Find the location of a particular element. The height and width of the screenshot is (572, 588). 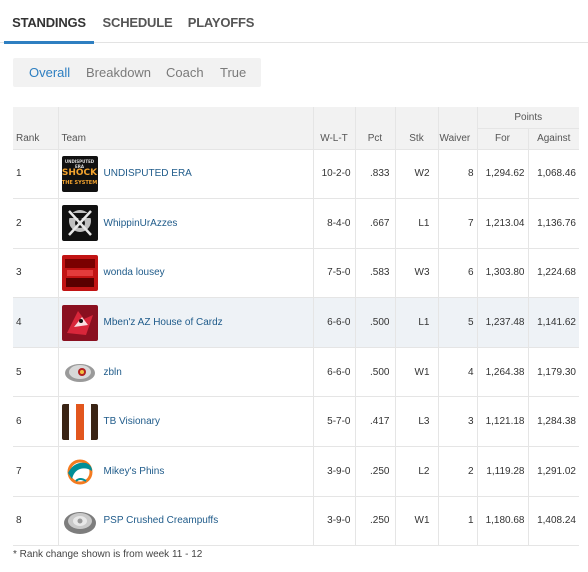

waiver-cell: 6 is located at coordinates (457, 273).